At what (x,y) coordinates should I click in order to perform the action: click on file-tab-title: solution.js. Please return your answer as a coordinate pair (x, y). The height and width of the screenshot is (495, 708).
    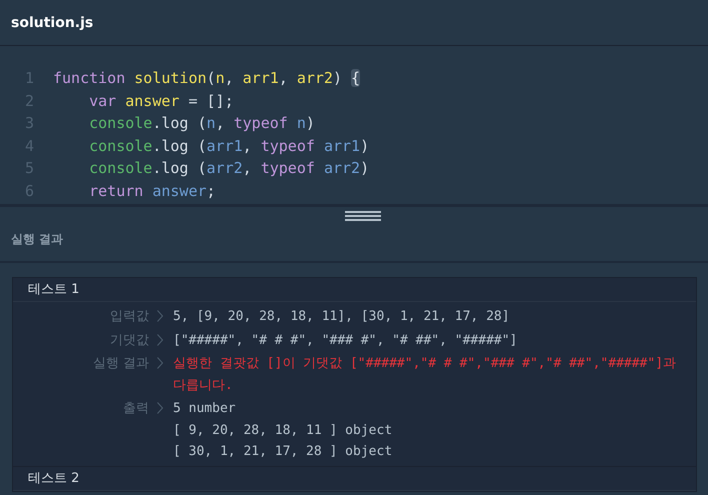
    Looking at the image, I should click on (52, 22).